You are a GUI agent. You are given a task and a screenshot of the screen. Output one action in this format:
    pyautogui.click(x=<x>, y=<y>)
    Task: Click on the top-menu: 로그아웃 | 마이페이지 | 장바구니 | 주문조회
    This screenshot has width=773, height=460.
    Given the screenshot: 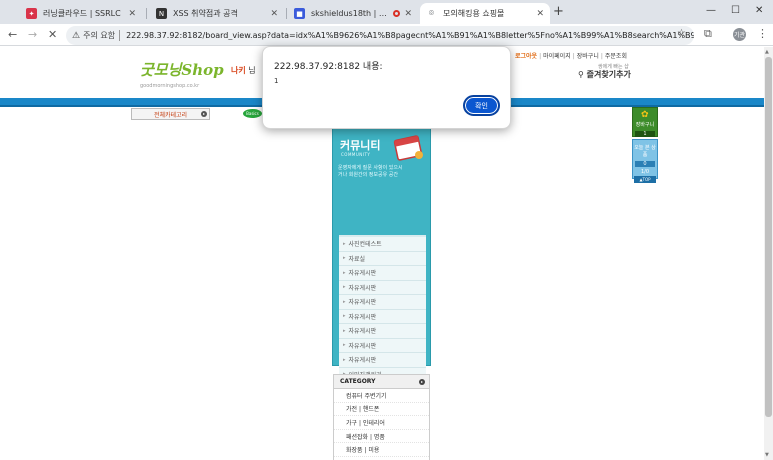 What is the action you would take?
    pyautogui.click(x=571, y=56)
    